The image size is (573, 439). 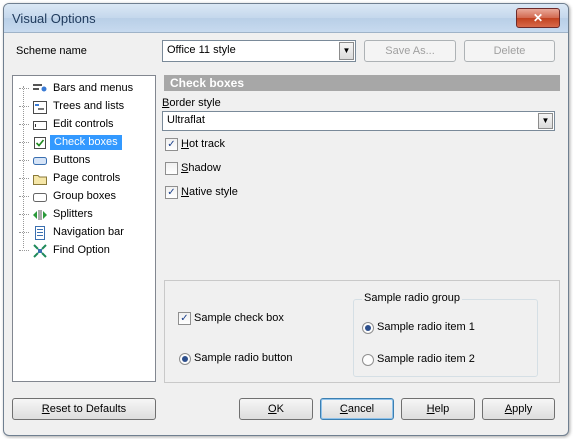 I want to click on close-icon: ✕, so click(x=538, y=18).